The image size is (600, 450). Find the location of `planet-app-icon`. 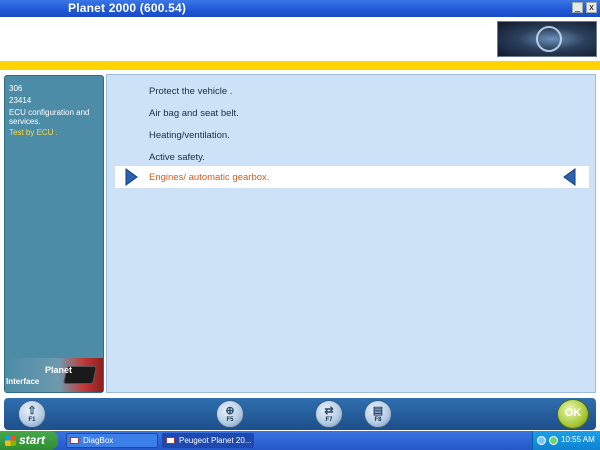

planet-app-icon is located at coordinates (170, 440).